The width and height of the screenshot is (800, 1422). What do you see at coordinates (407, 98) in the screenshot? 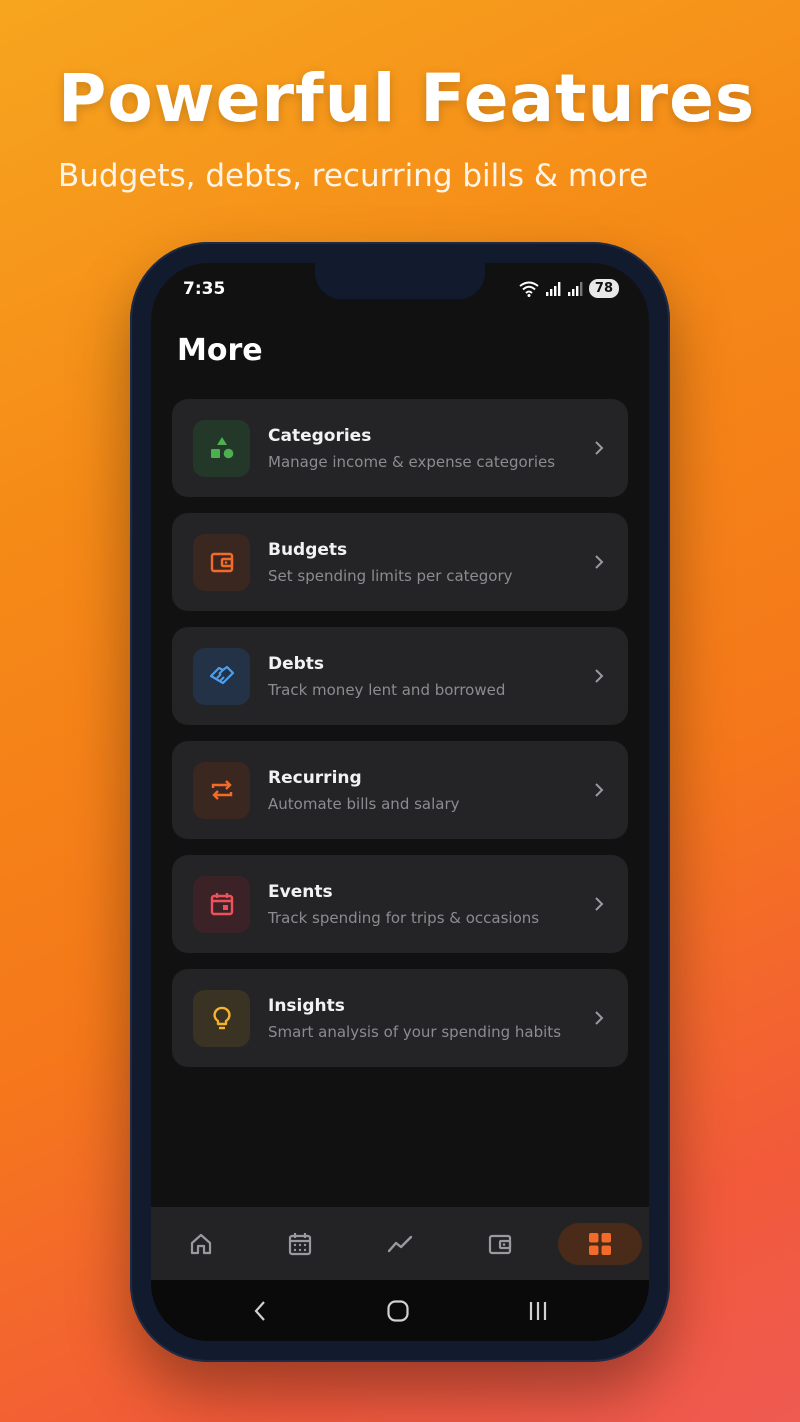
I see `hero-title: Powerful Features` at bounding box center [407, 98].